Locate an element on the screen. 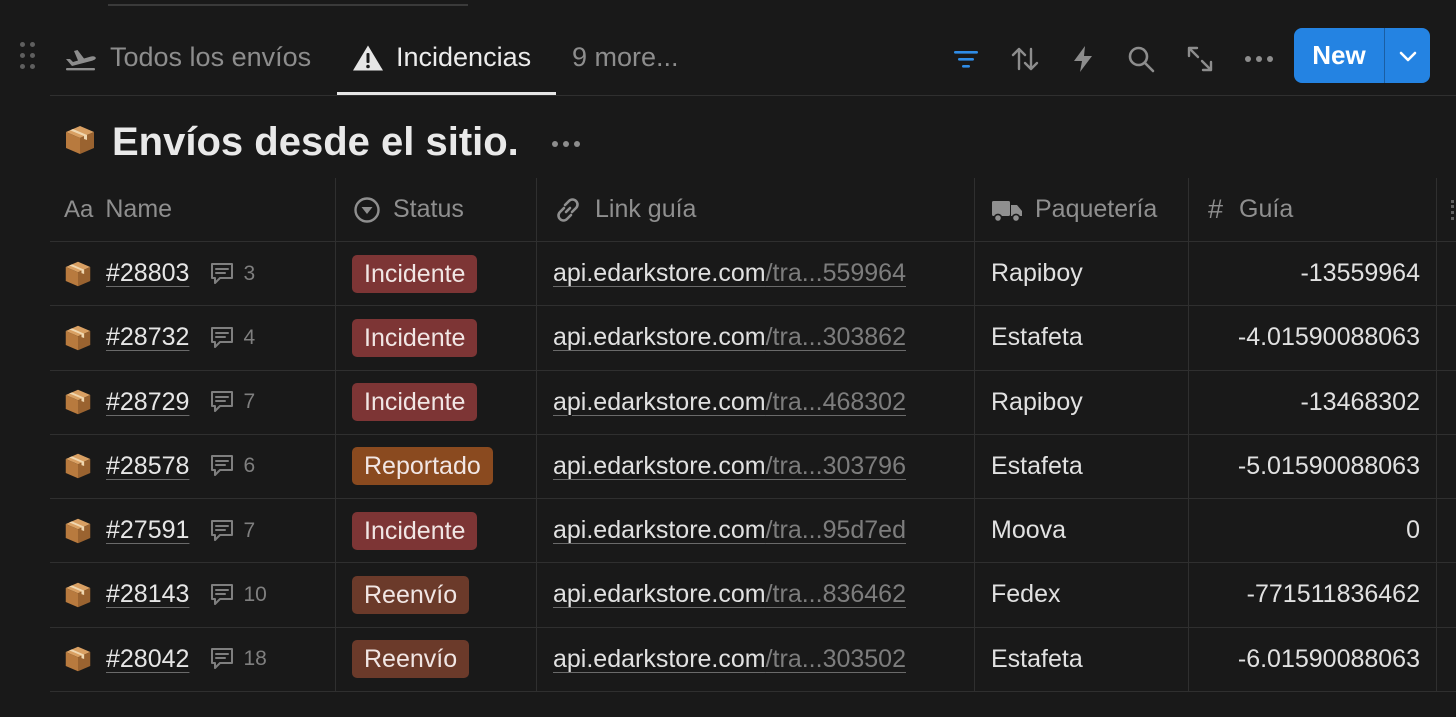 The height and width of the screenshot is (717, 1456). column-header-status: Status is located at coordinates (408, 209).